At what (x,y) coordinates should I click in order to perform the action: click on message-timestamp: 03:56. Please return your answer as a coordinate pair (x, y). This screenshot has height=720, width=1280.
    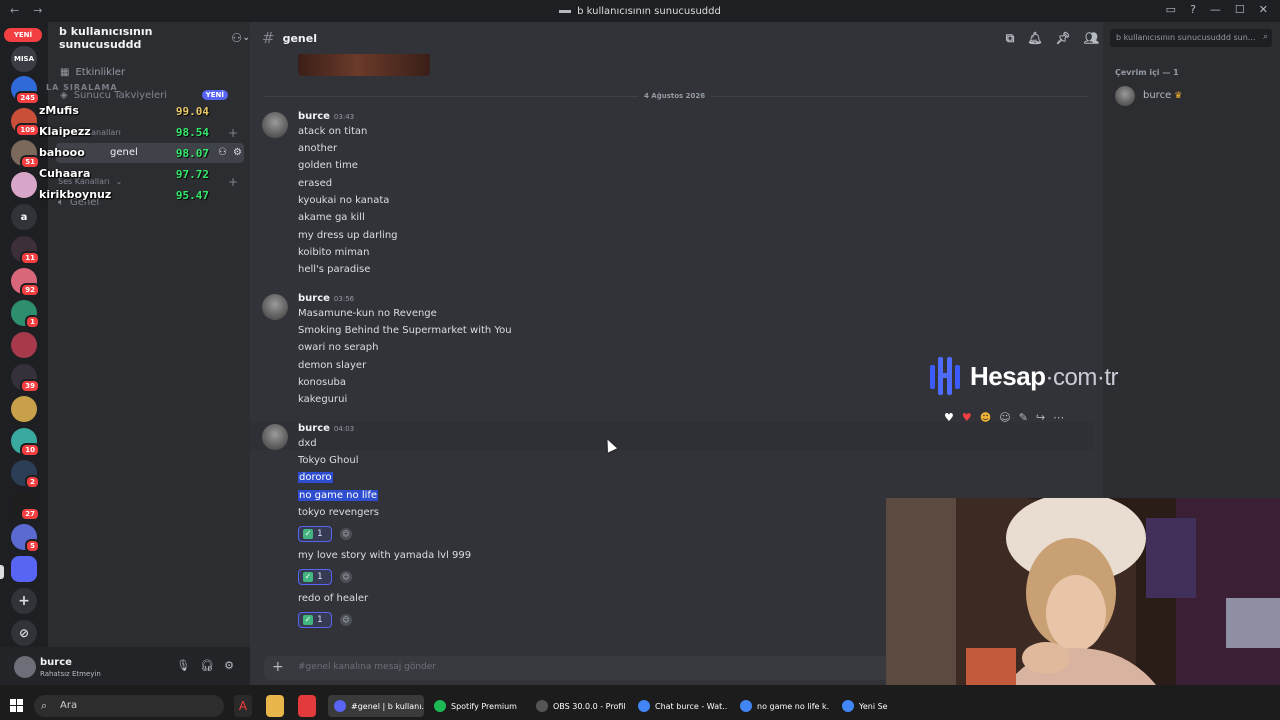
    Looking at the image, I should click on (344, 299).